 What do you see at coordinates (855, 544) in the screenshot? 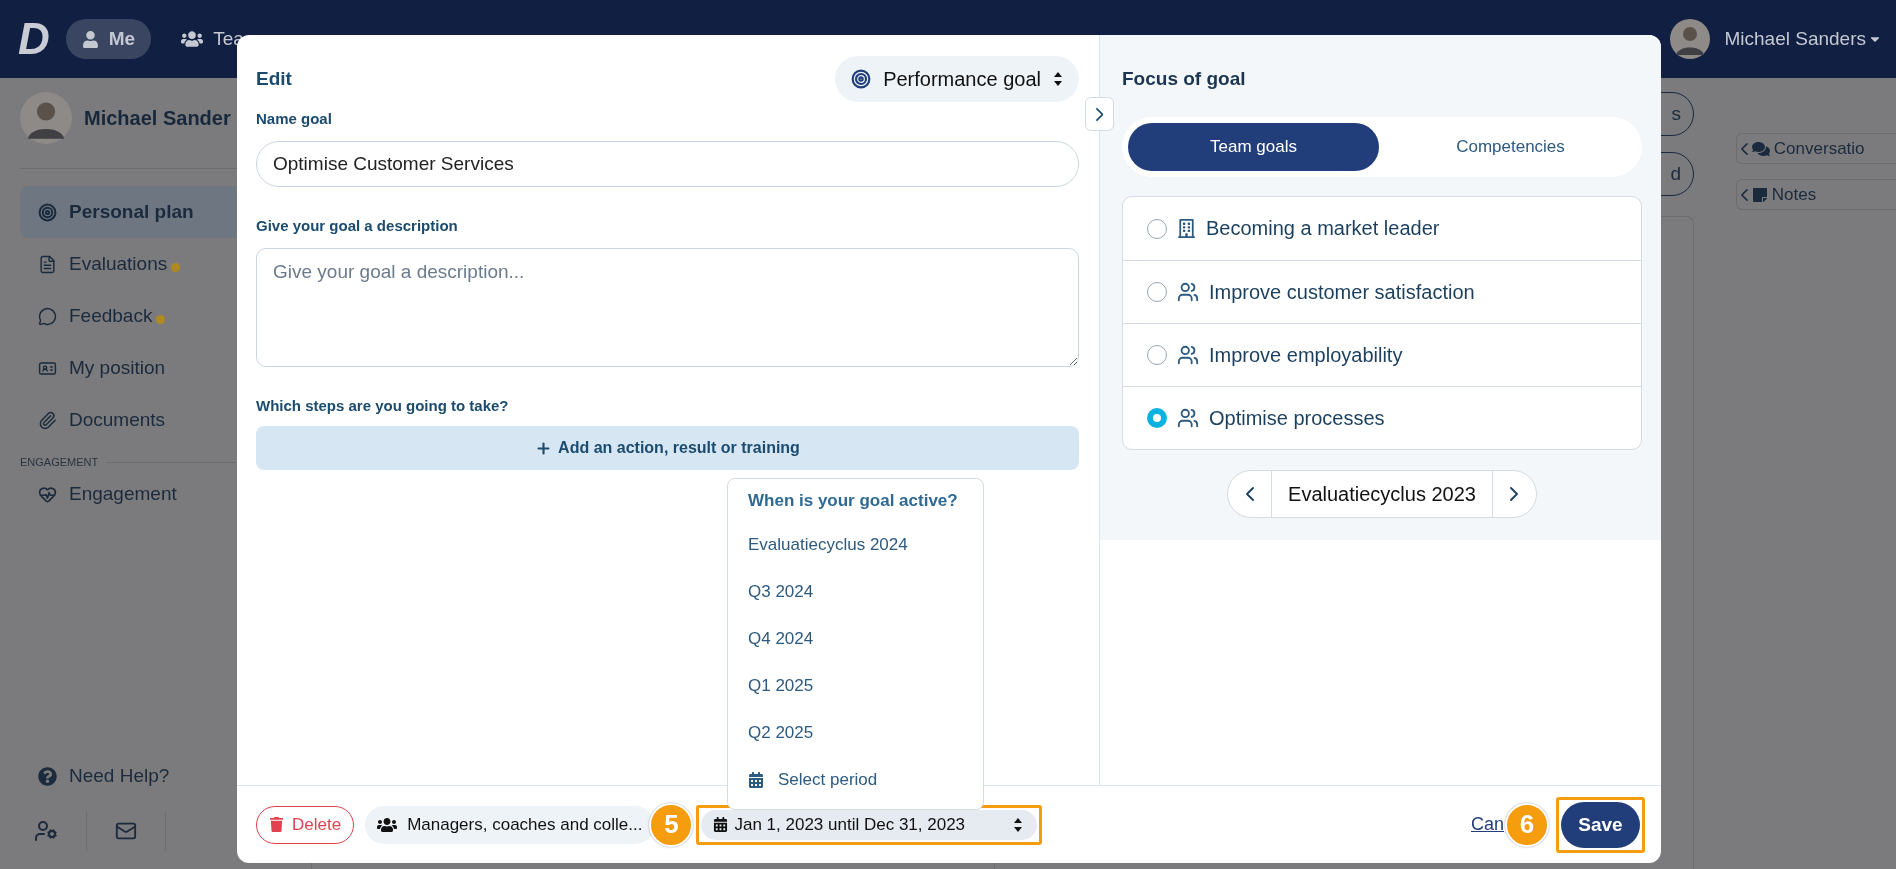
I see `menu-item: Evaluatiecyclus 2024` at bounding box center [855, 544].